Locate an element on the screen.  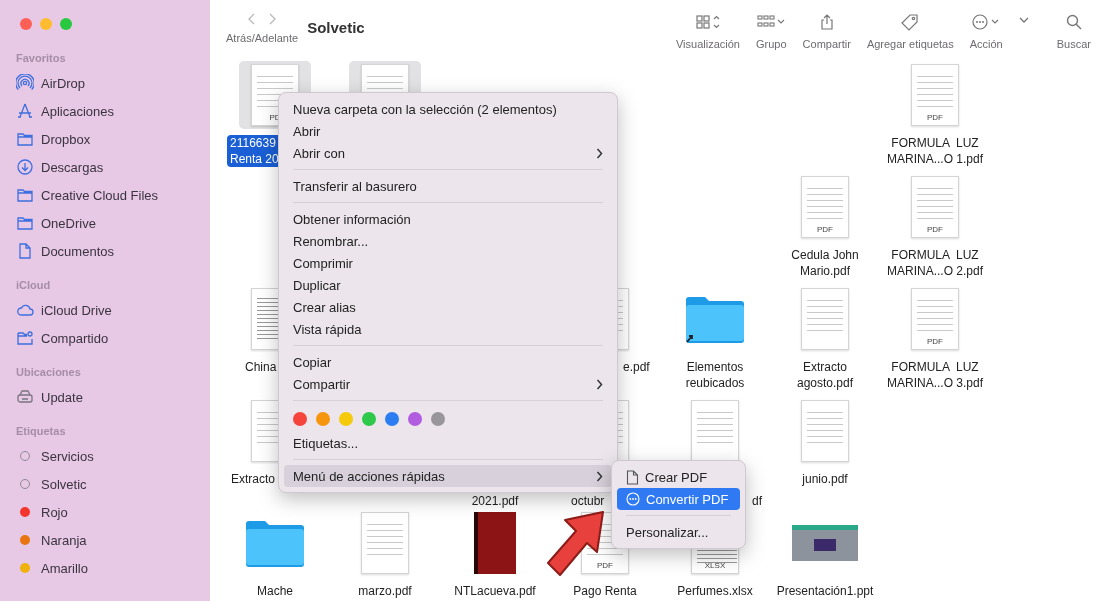
menu-item: Transferir al basurero is located at coordinates (448, 186).